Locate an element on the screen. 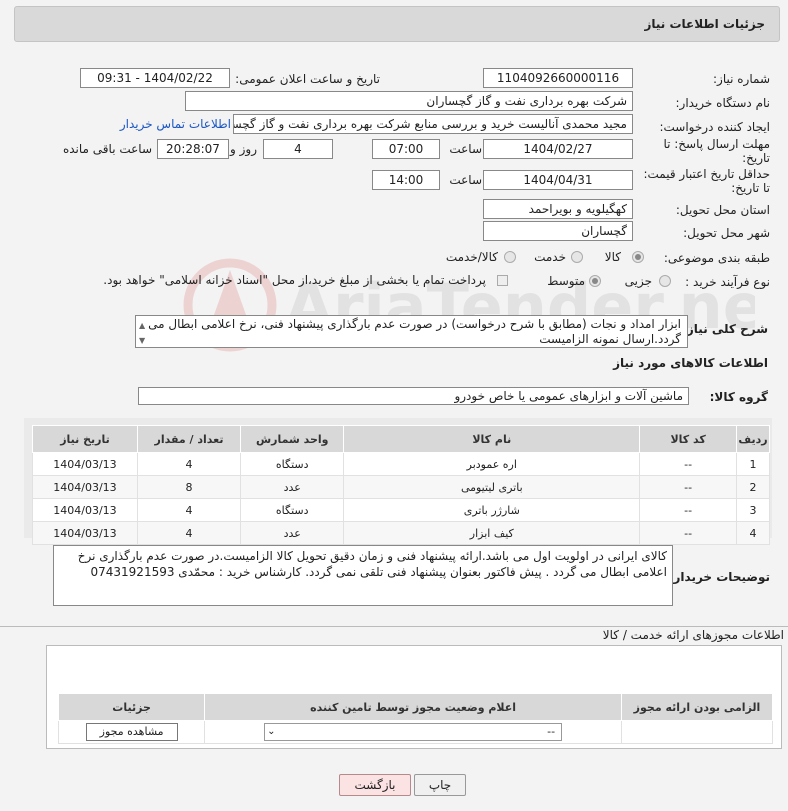 The width and height of the screenshot is (788, 811). process-radio-minor is located at coordinates (665, 281).